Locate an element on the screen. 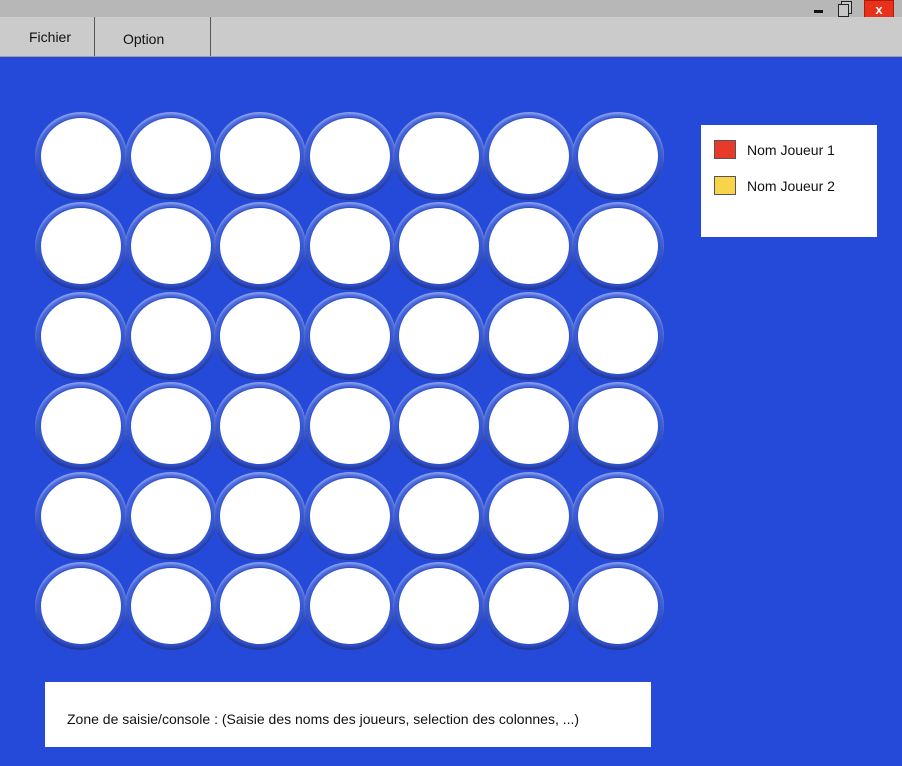  board-cell-r2-c6 is located at coordinates (528, 246).